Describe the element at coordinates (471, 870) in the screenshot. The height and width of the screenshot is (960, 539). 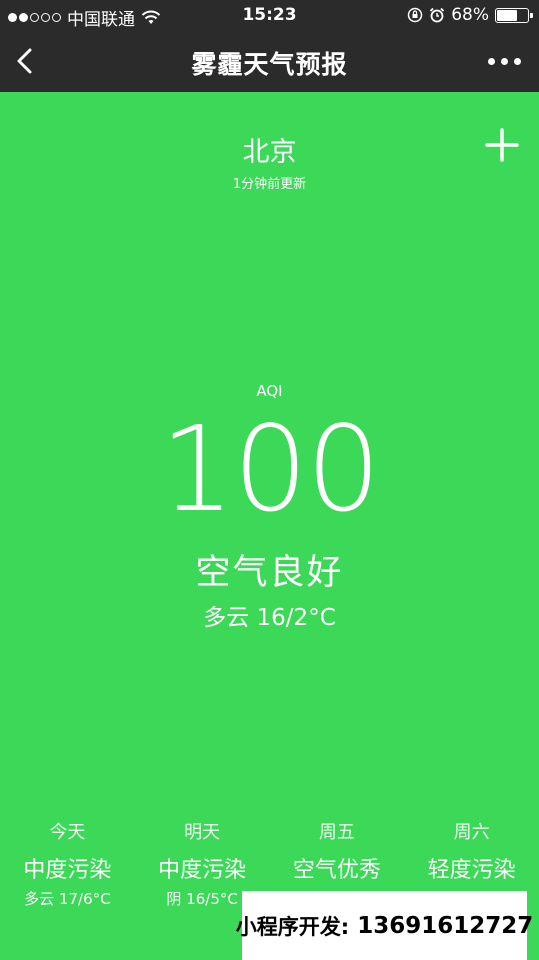
I see `forecast-level: 轻度污染` at that location.